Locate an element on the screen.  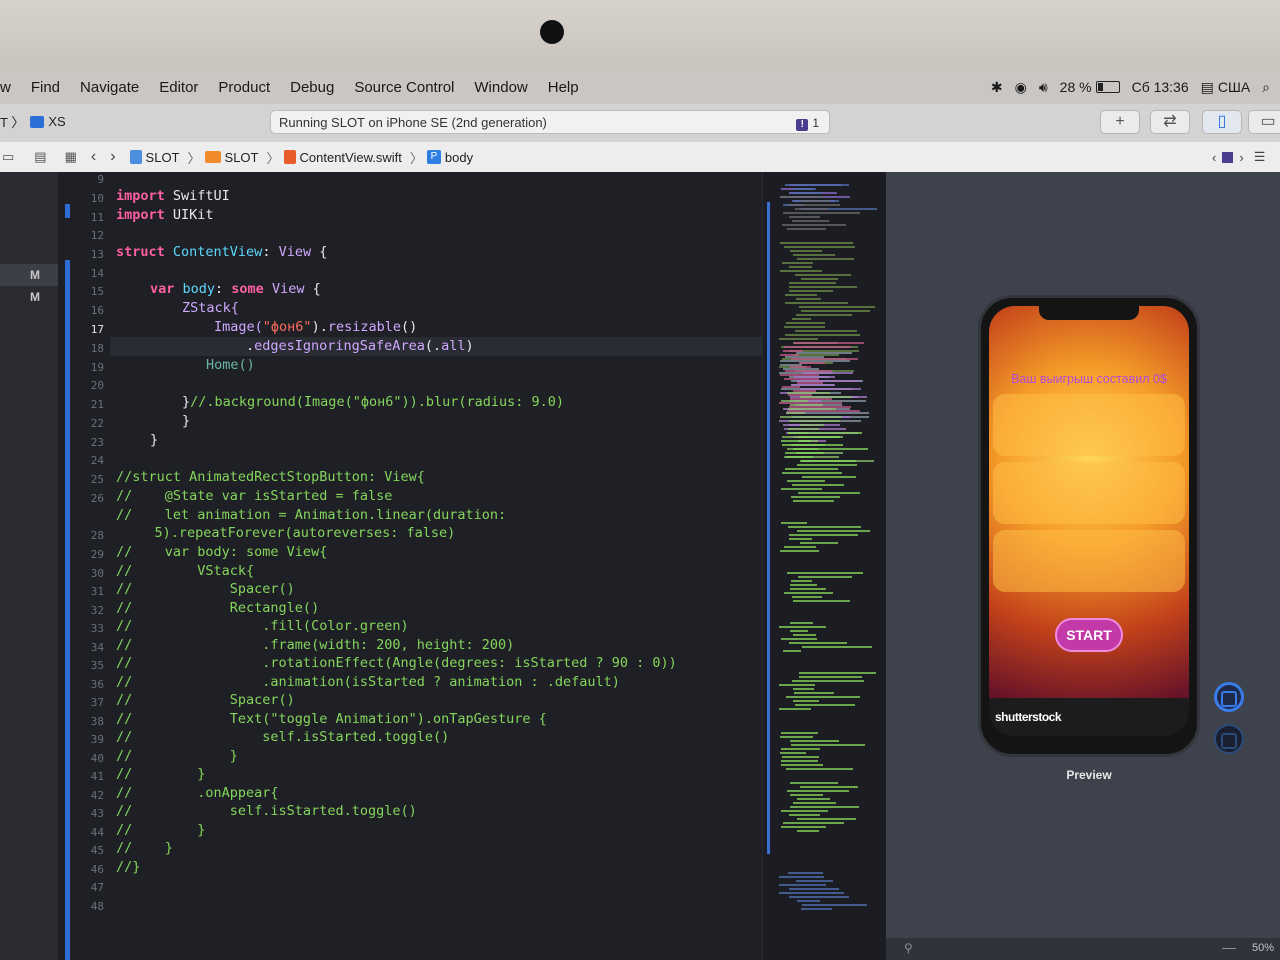
navigator-selected-row is located at coordinates (29, 275).